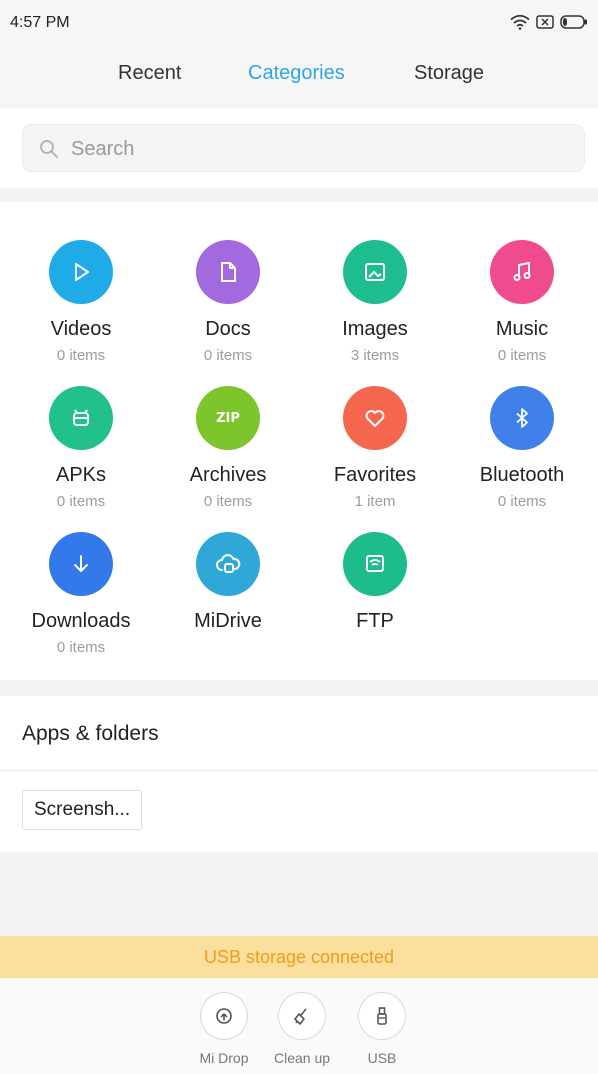  What do you see at coordinates (81, 475) in the screenshot?
I see `category-label: APKs` at bounding box center [81, 475].